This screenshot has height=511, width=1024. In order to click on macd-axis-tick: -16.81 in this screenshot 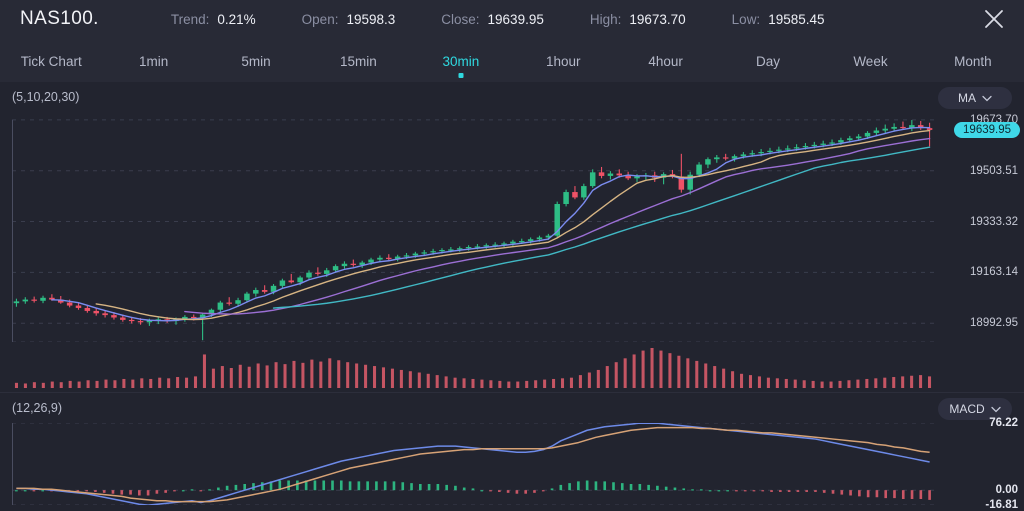, I will do `click(1001, 505)`.